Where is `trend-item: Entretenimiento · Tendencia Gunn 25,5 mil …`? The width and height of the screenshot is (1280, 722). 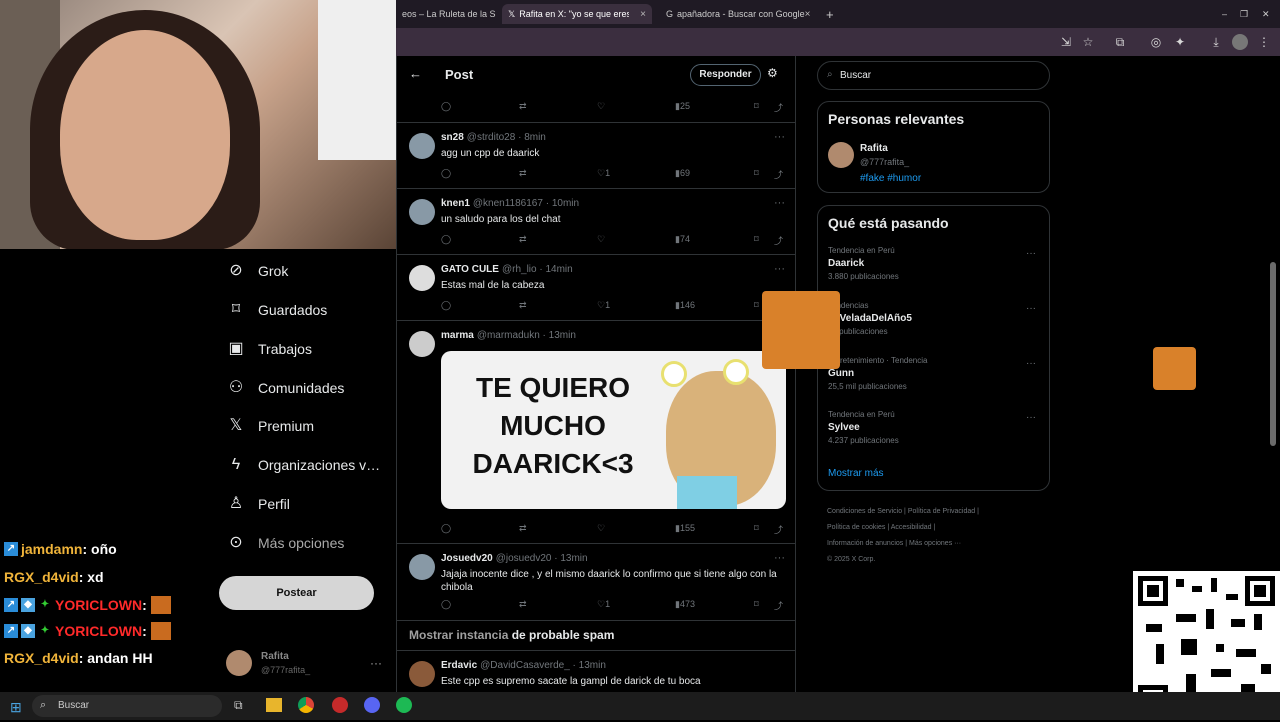 trend-item: Entretenimiento · Tendencia Gunn 25,5 mil … is located at coordinates (877, 373).